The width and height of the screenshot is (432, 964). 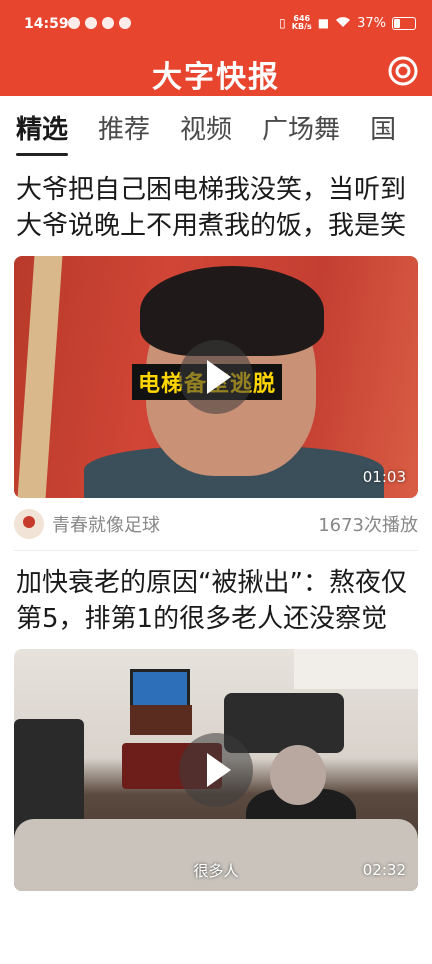 What do you see at coordinates (216, 208) in the screenshot?
I see `article-title: 大爷把自己困电梯我没笑，当听到大爷说晚上不用煮我的饭，我是笑` at bounding box center [216, 208].